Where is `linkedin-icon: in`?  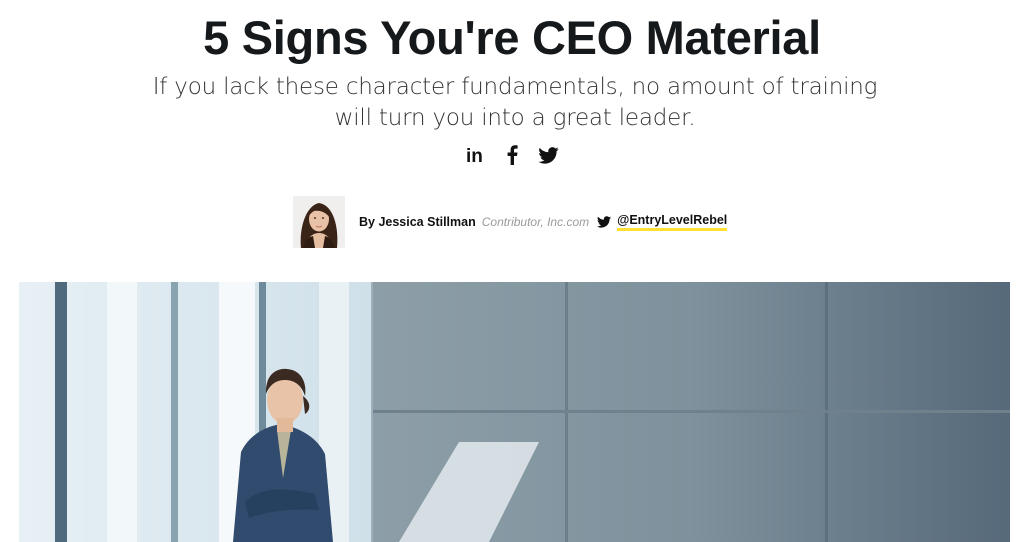
linkedin-icon: in is located at coordinates (476, 155).